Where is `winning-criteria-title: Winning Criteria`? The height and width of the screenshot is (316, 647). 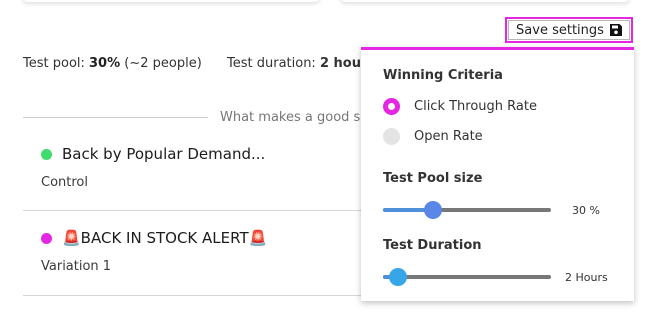
winning-criteria-title: Winning Criteria is located at coordinates (443, 75).